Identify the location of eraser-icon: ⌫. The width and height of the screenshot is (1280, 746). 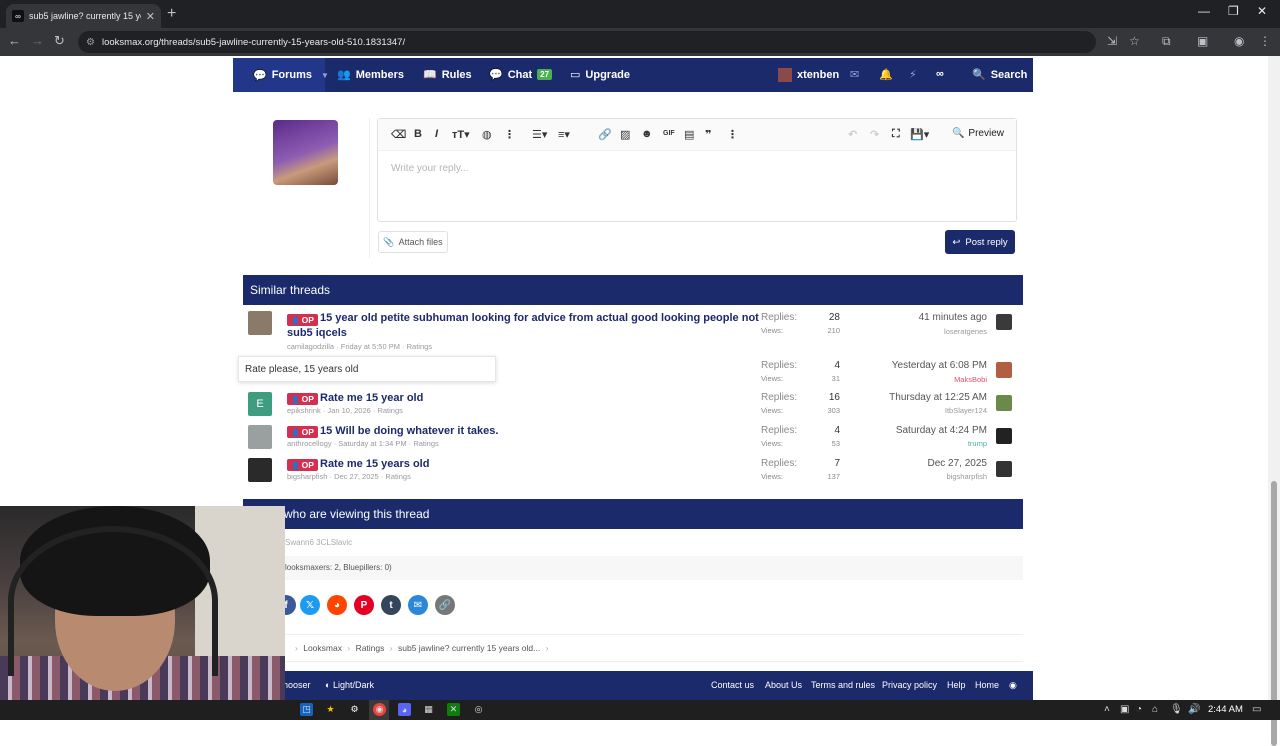
(399, 134).